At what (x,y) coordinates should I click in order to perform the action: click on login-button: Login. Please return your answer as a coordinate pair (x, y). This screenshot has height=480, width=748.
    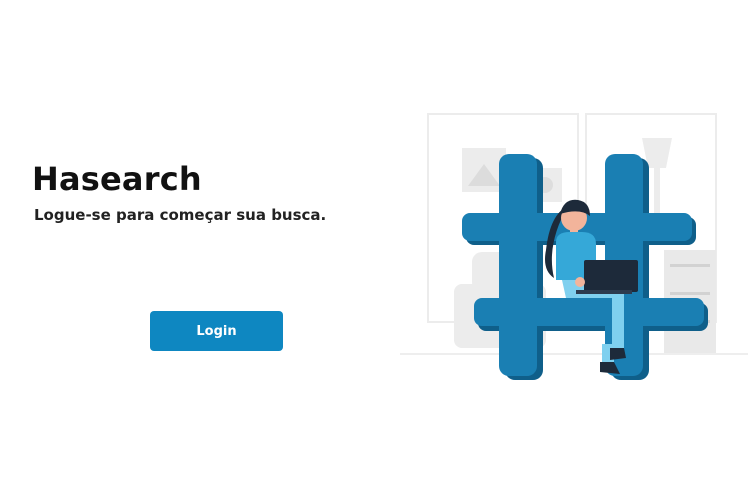
    Looking at the image, I should click on (216, 331).